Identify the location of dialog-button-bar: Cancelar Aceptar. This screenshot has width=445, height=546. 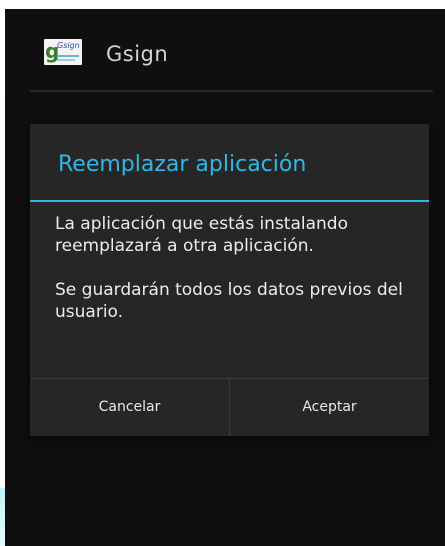
(229, 407).